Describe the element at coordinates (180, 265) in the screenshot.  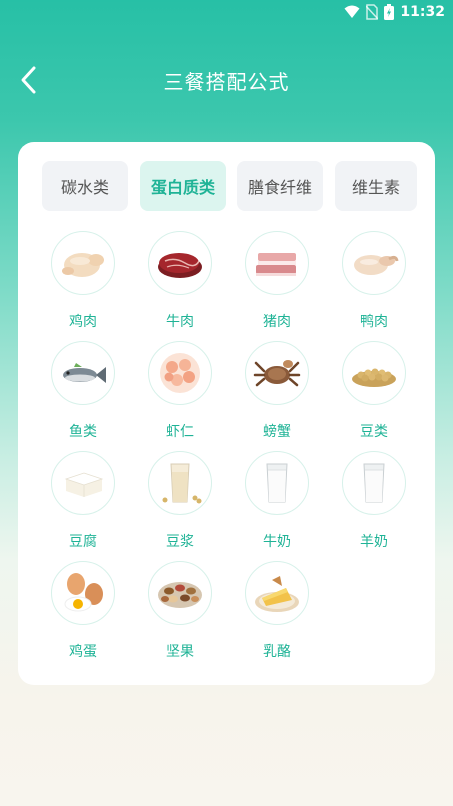
I see `beef-icon` at that location.